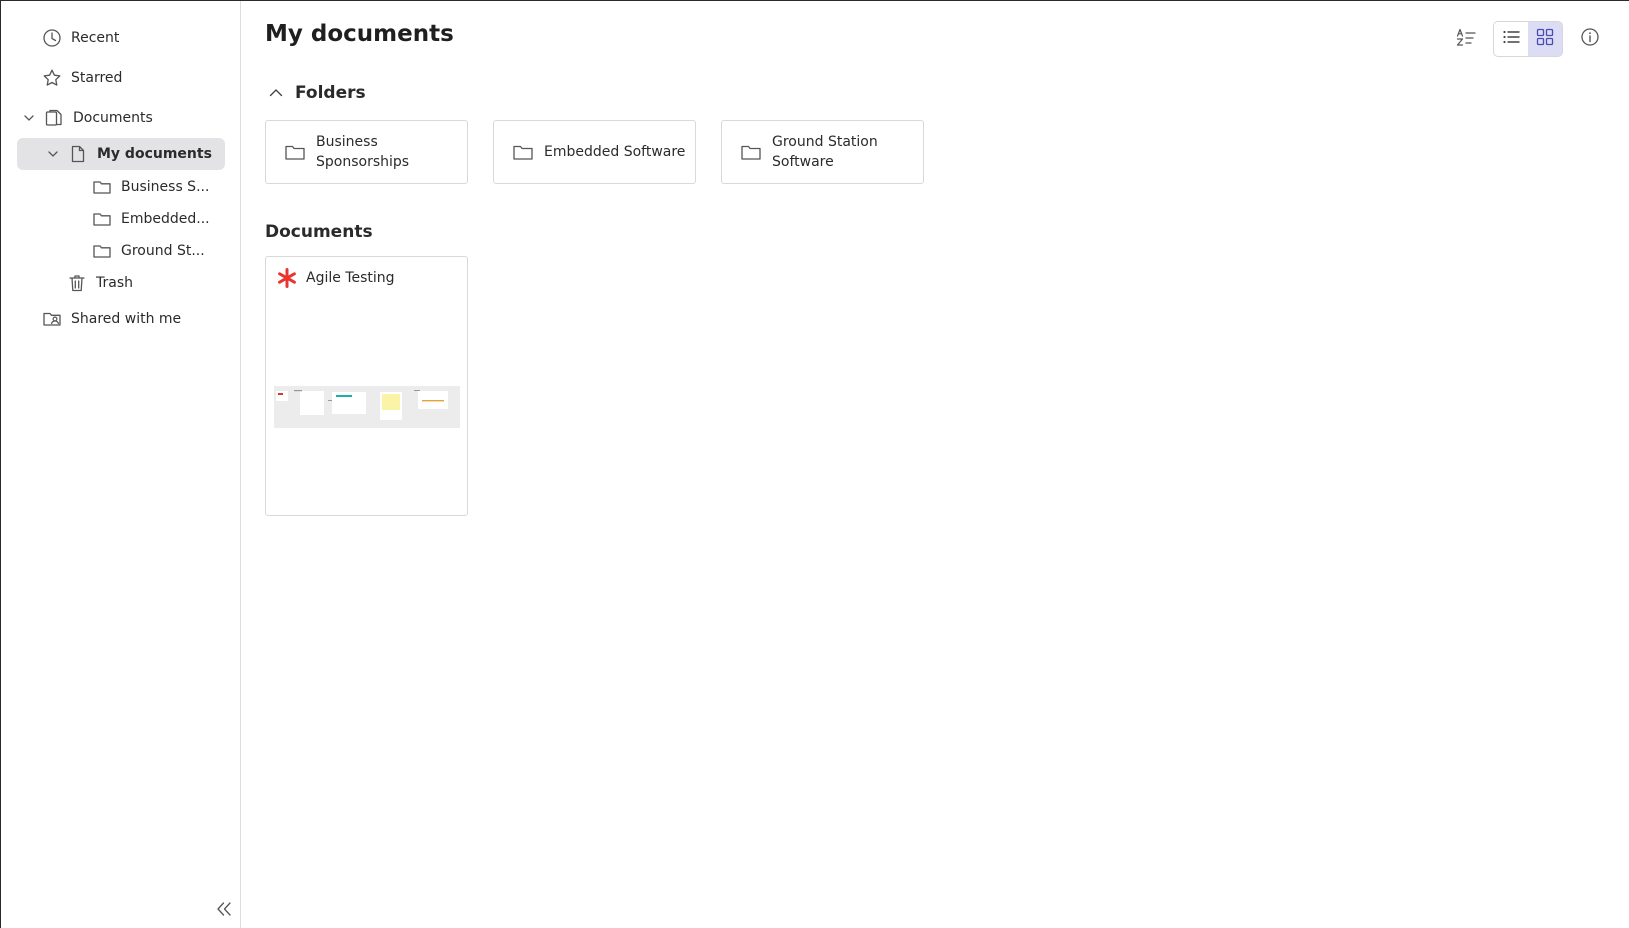  Describe the element at coordinates (363, 162) in the screenshot. I see `folder-name-line: Sponsorships` at that location.